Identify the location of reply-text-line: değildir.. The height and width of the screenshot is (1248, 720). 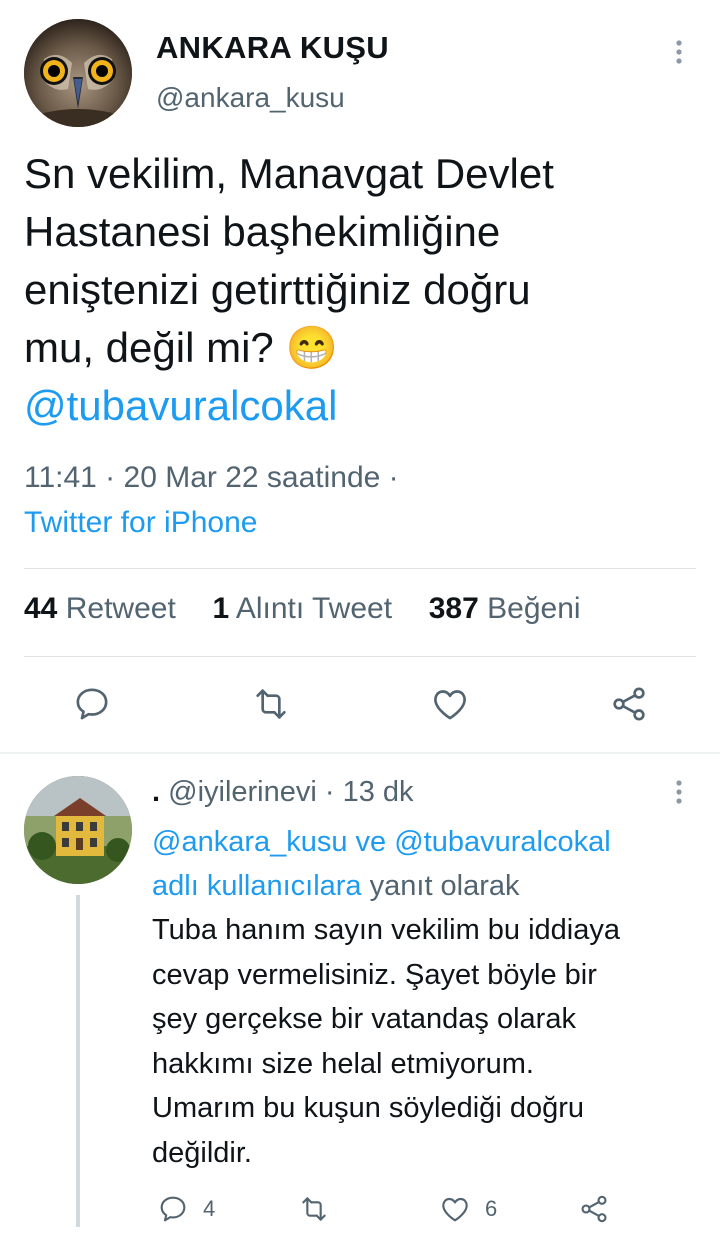
(202, 1152).